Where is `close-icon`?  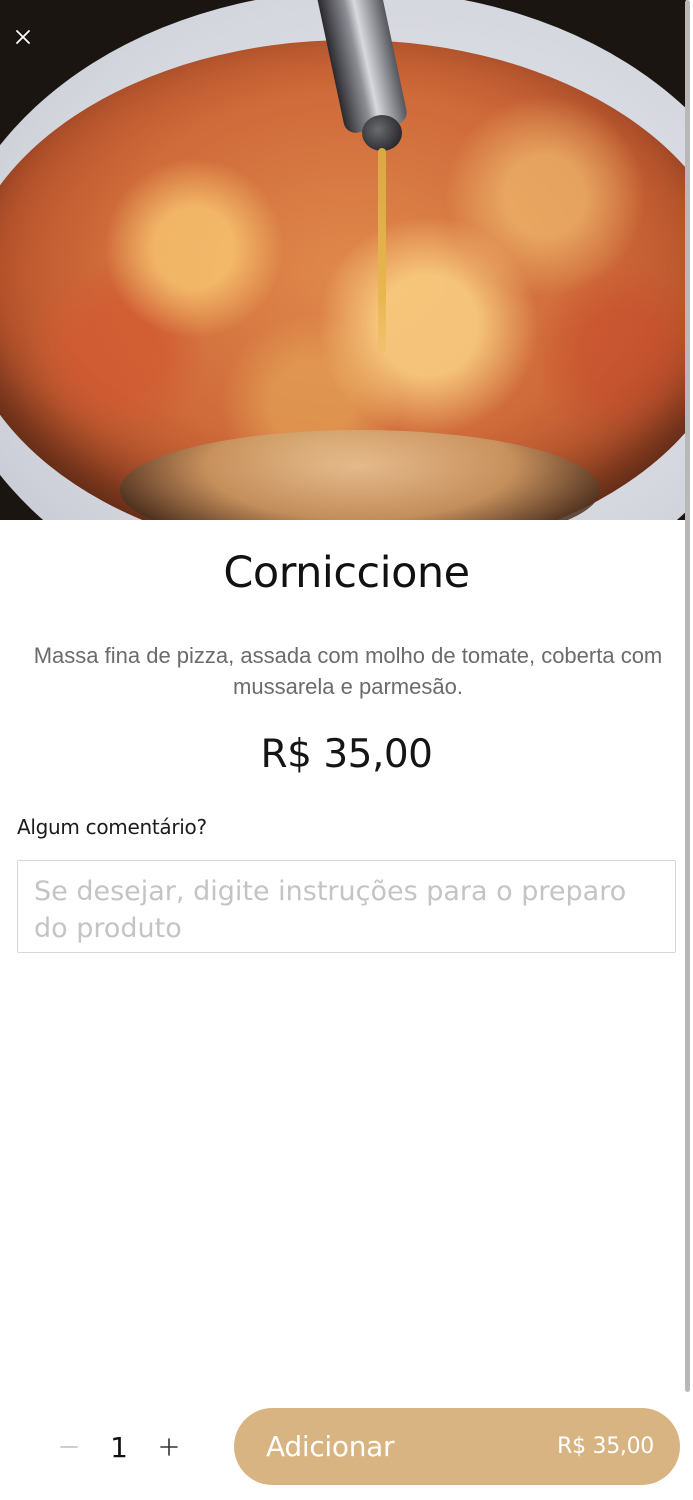
close-icon is located at coordinates (23, 37).